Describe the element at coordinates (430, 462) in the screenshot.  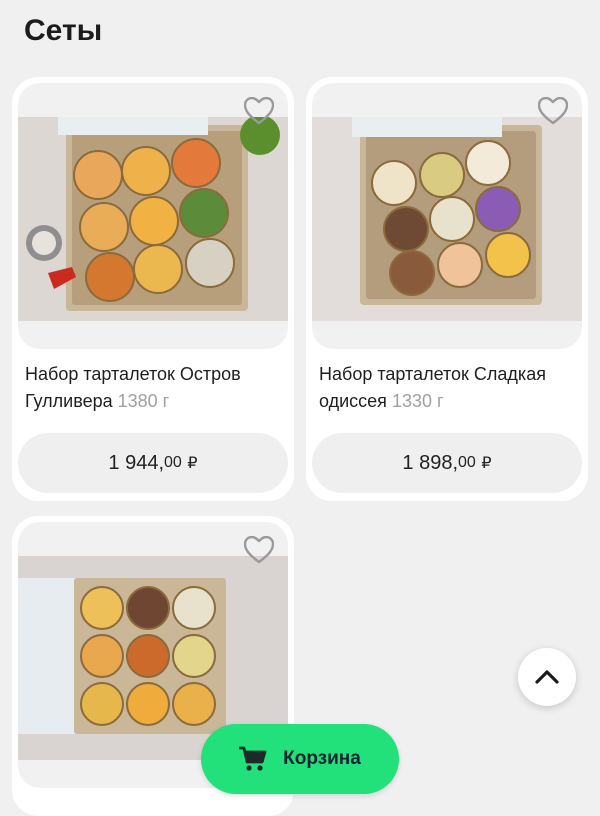
I see `price-integer: 1 898,` at that location.